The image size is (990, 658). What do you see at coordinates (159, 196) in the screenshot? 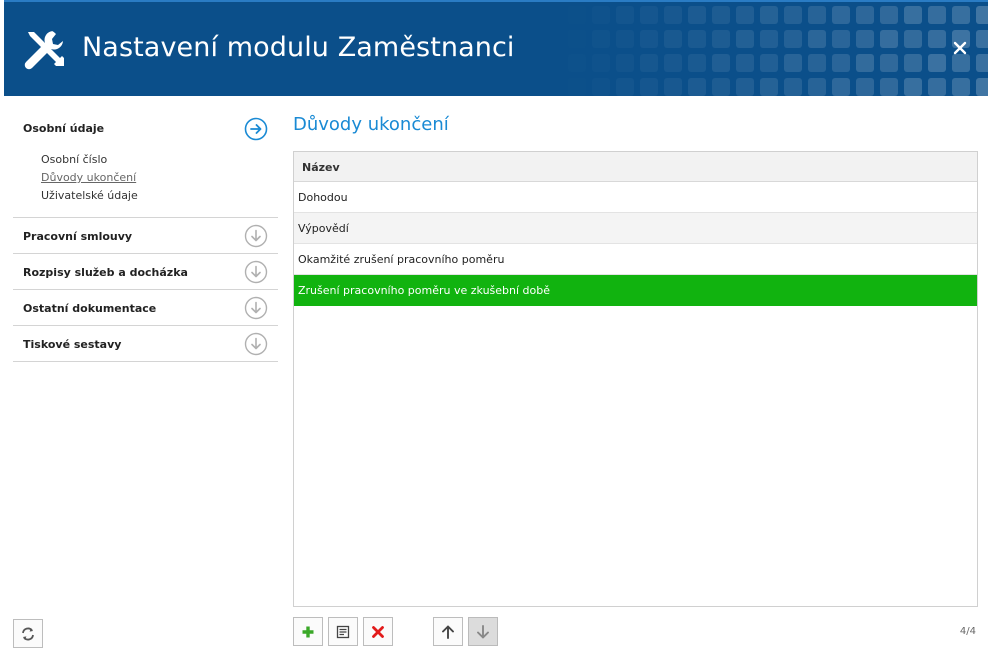
I see `sidebar-item-uzivatelske-udaje: Uživatelské údaje` at bounding box center [159, 196].